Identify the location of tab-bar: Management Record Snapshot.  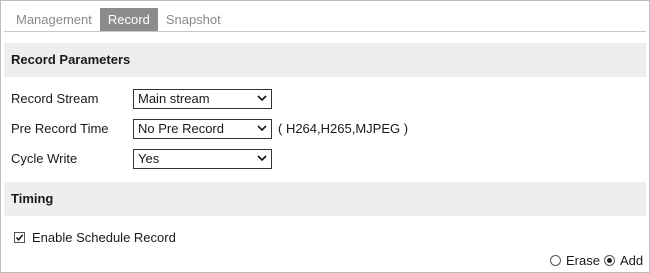
(118, 20).